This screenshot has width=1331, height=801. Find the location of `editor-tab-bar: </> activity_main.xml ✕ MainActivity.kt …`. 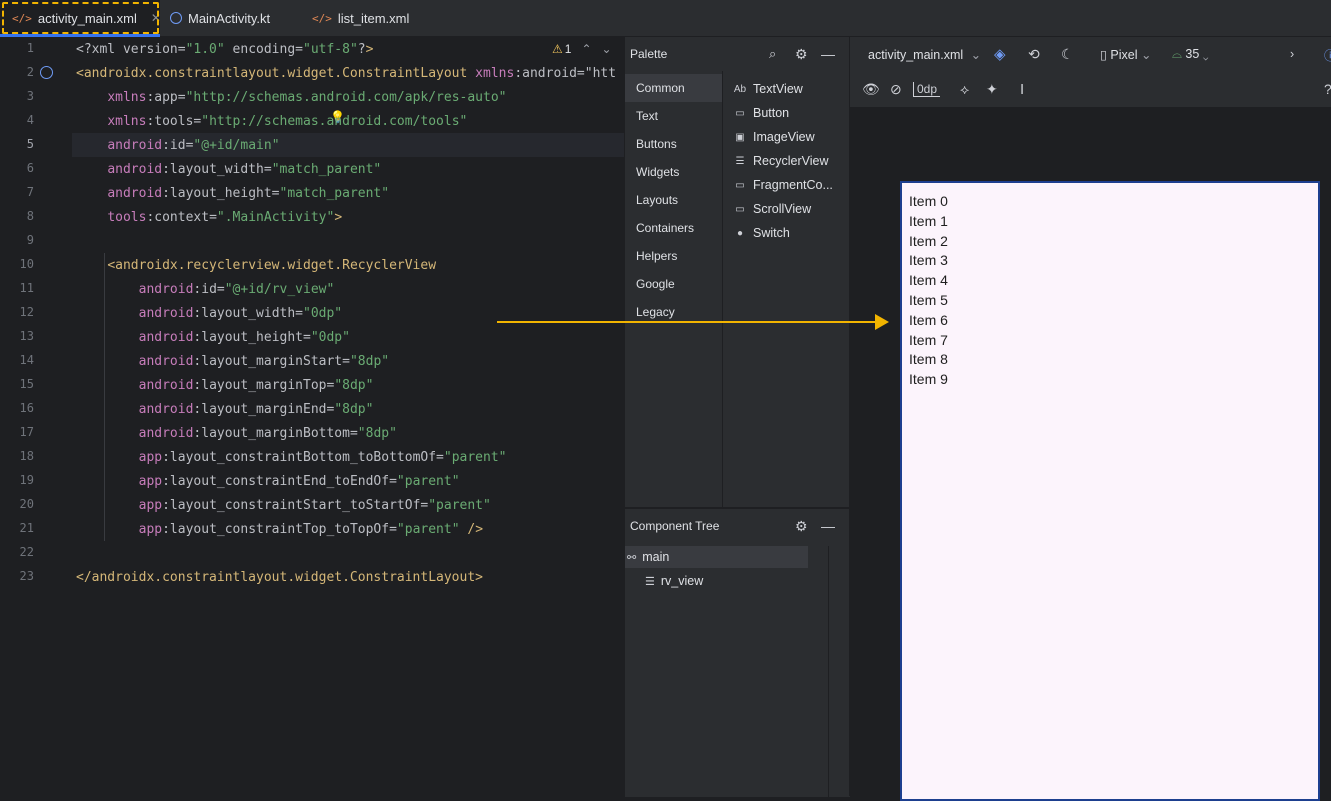

editor-tab-bar: </> activity_main.xml ✕ MainActivity.kt … is located at coordinates (665, 18).